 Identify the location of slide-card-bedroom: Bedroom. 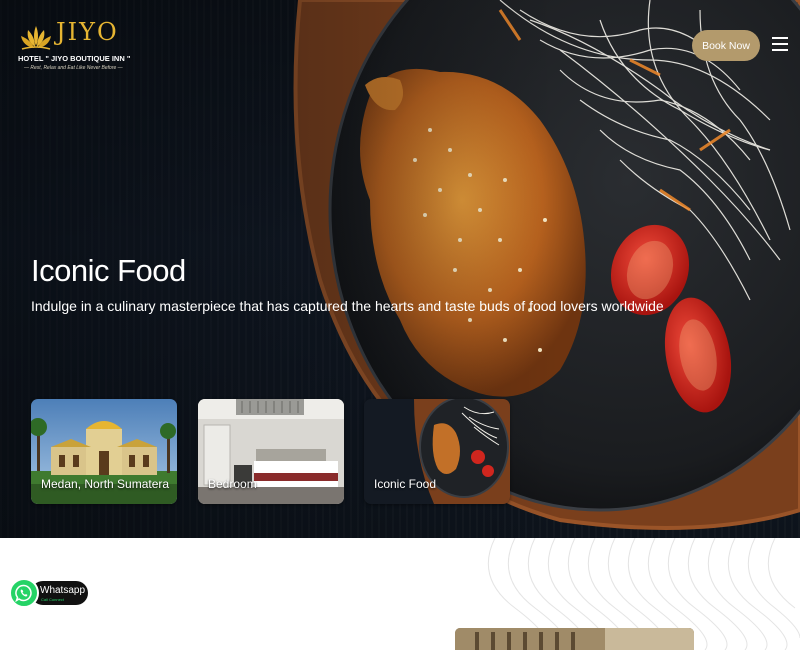
(271, 451).